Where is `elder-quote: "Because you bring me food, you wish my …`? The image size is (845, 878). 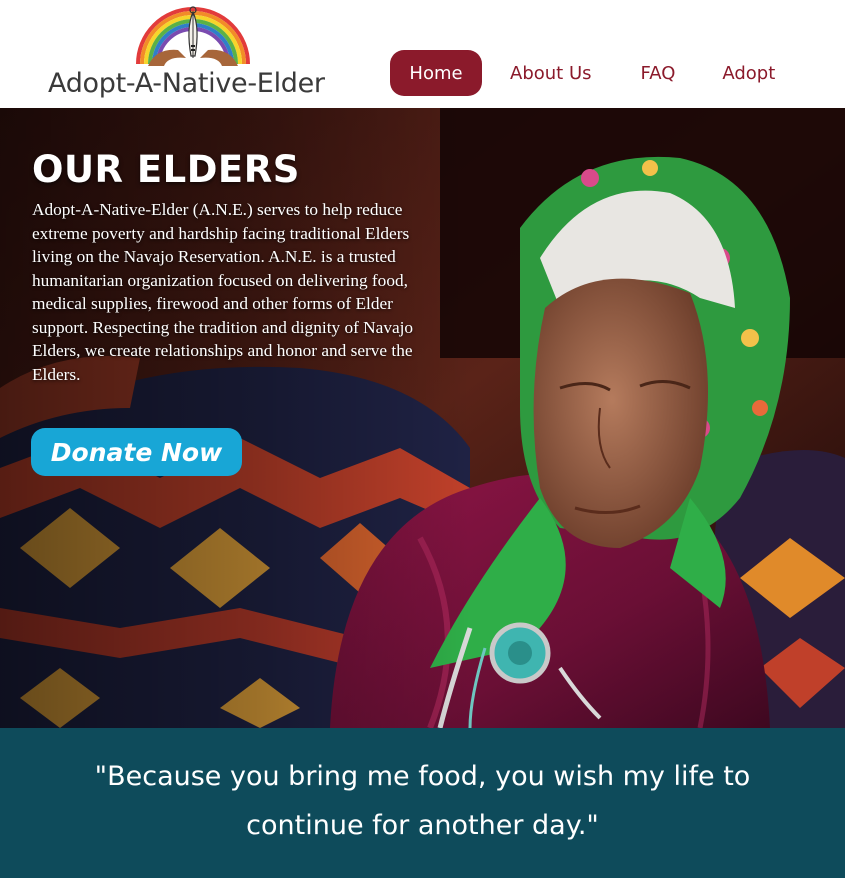 elder-quote: "Because you bring me food, you wish my … is located at coordinates (422, 801).